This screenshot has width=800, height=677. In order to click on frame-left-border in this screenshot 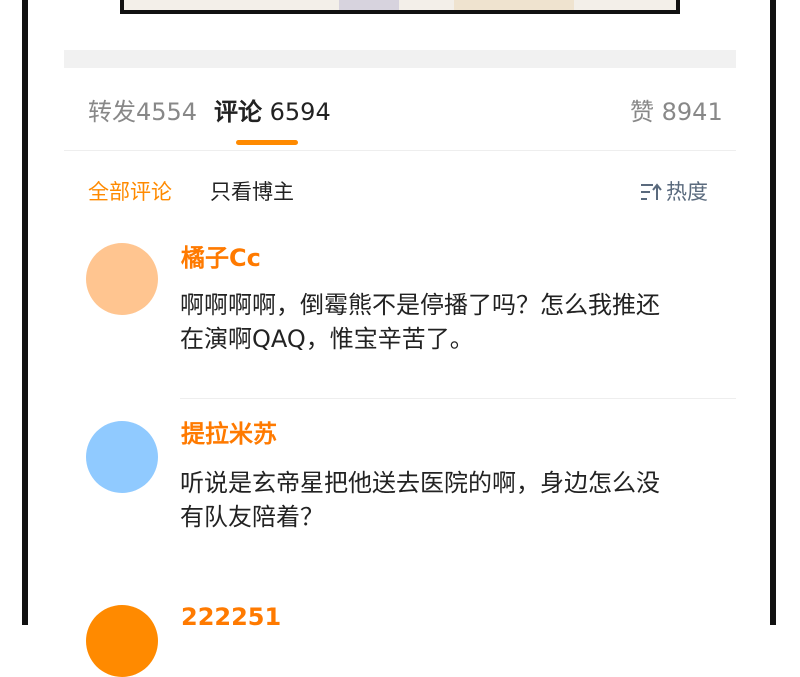, I will do `click(25, 312)`.